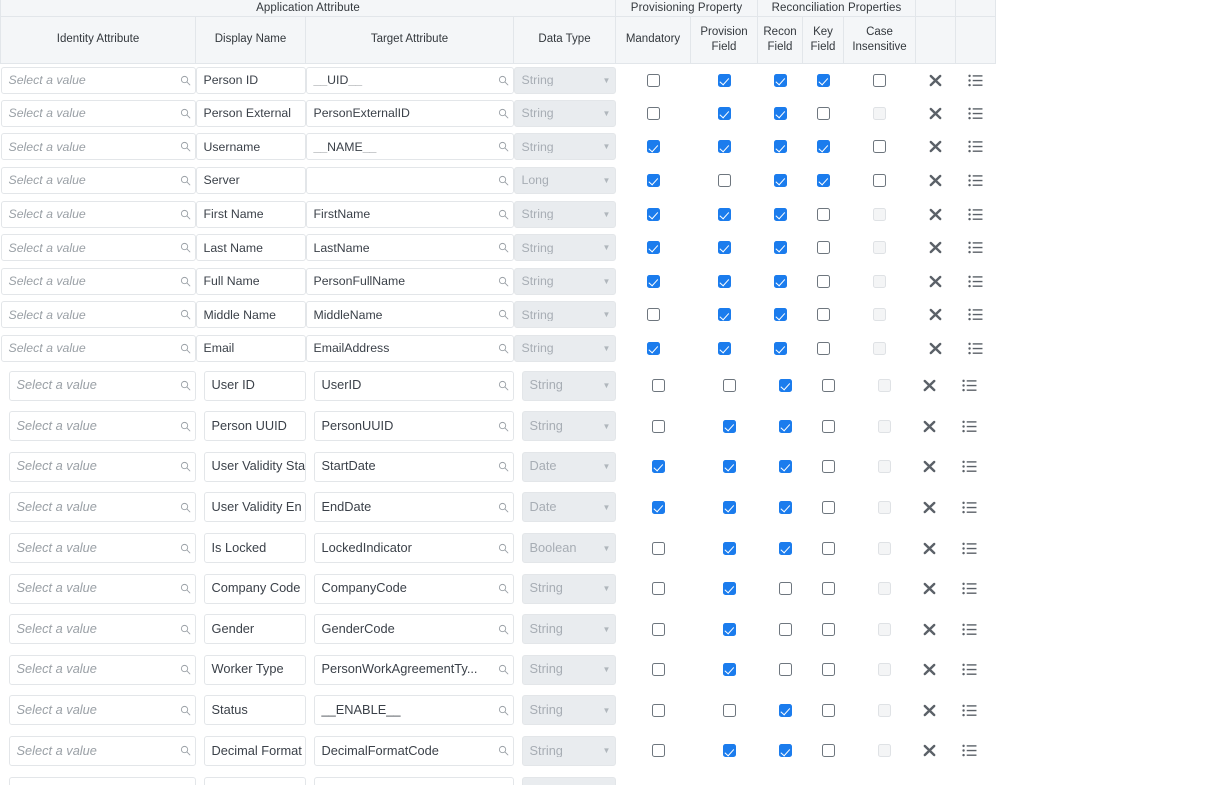 Image resolution: width=1207 pixels, height=785 pixels. I want to click on display-name-input: Server, so click(250, 181).